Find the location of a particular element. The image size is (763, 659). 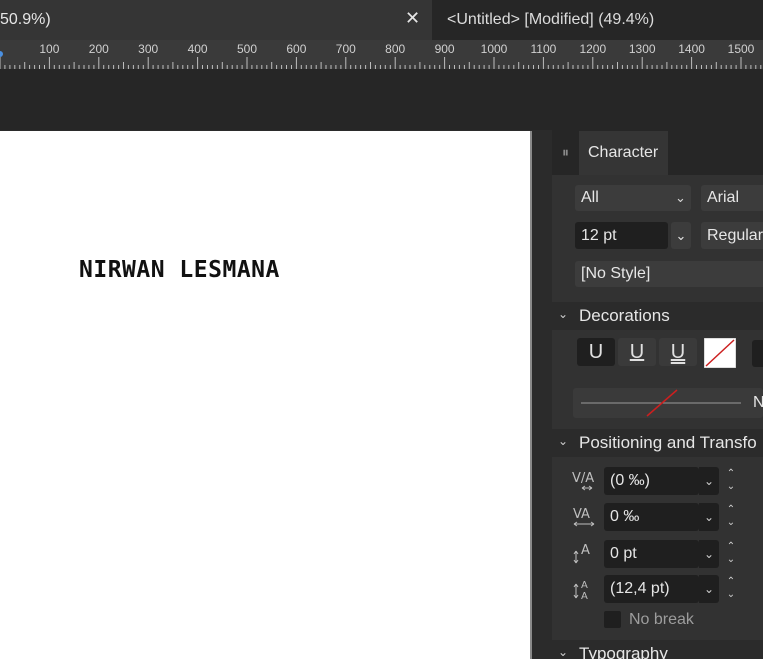

tracking-stepper: ⌃ ⌄ is located at coordinates (731, 517).